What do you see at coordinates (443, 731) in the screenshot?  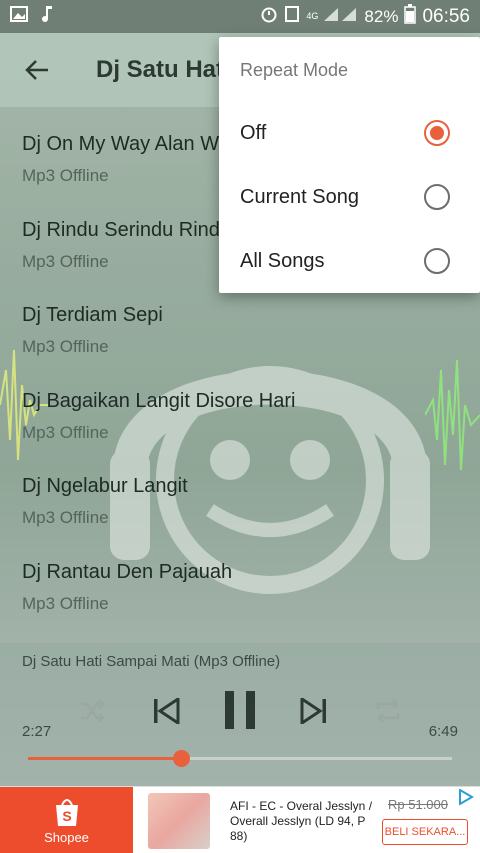 I see `total-duration: 6:49` at bounding box center [443, 731].